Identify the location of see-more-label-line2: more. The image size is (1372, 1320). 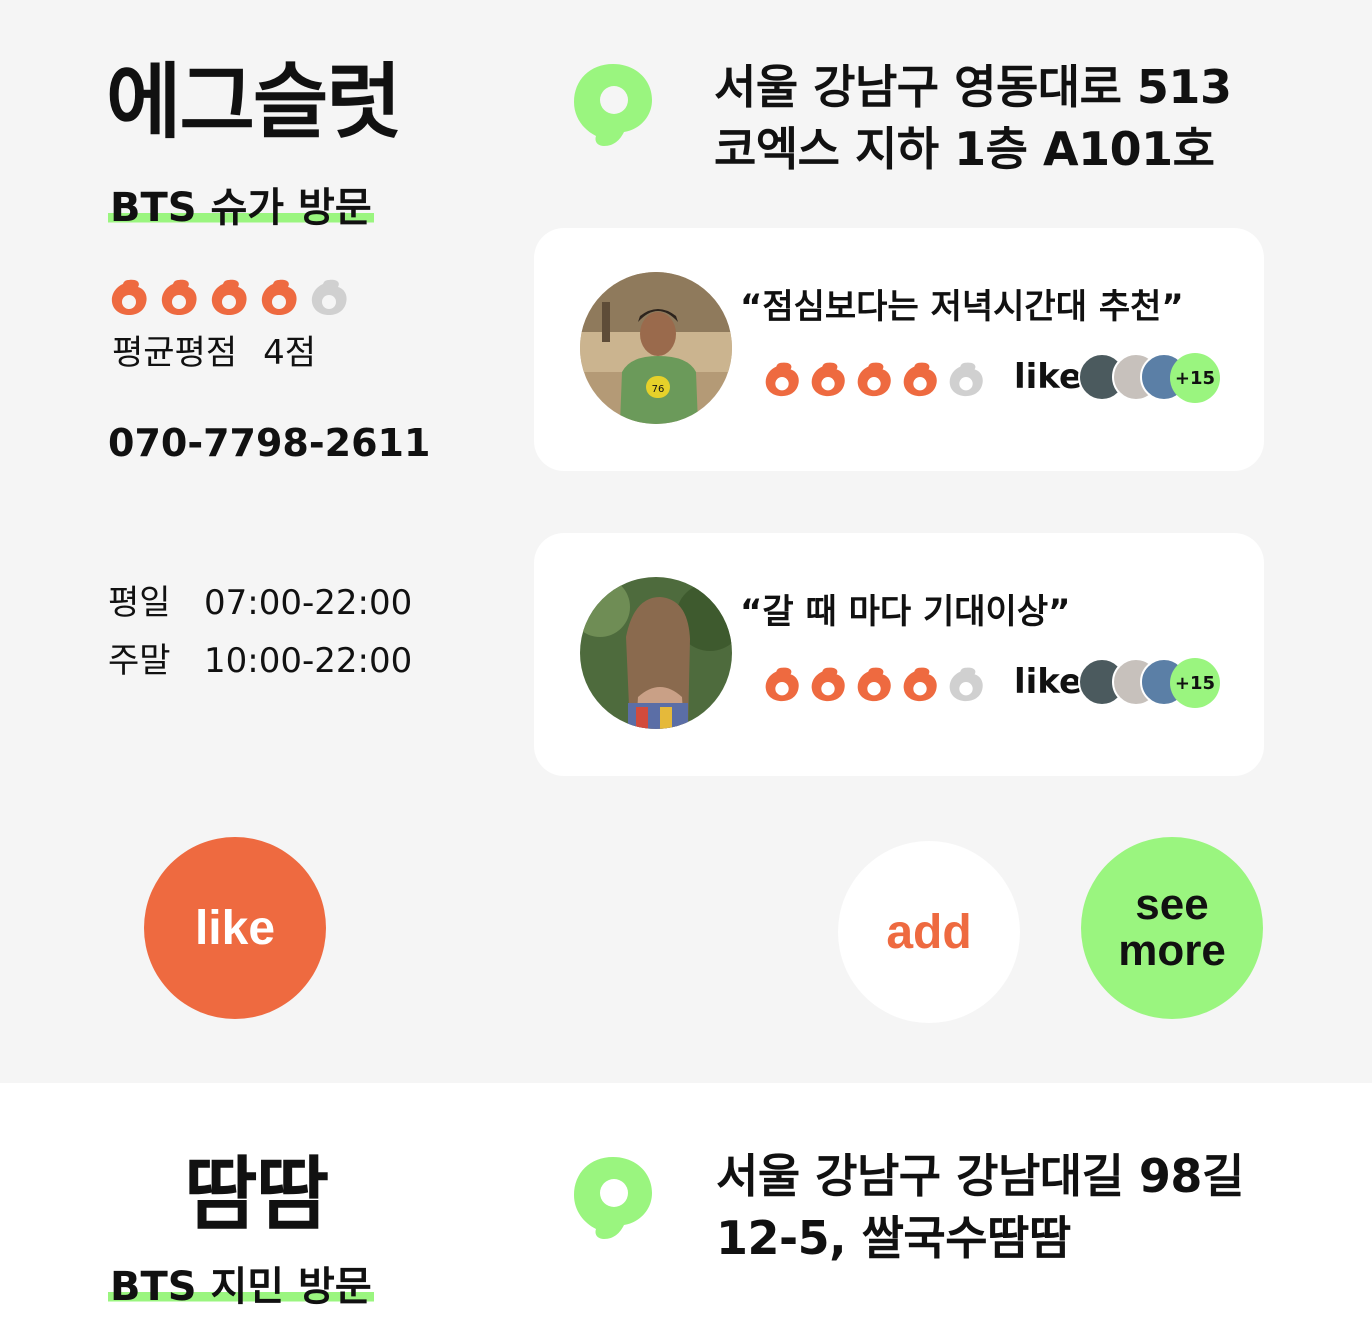
(1172, 950).